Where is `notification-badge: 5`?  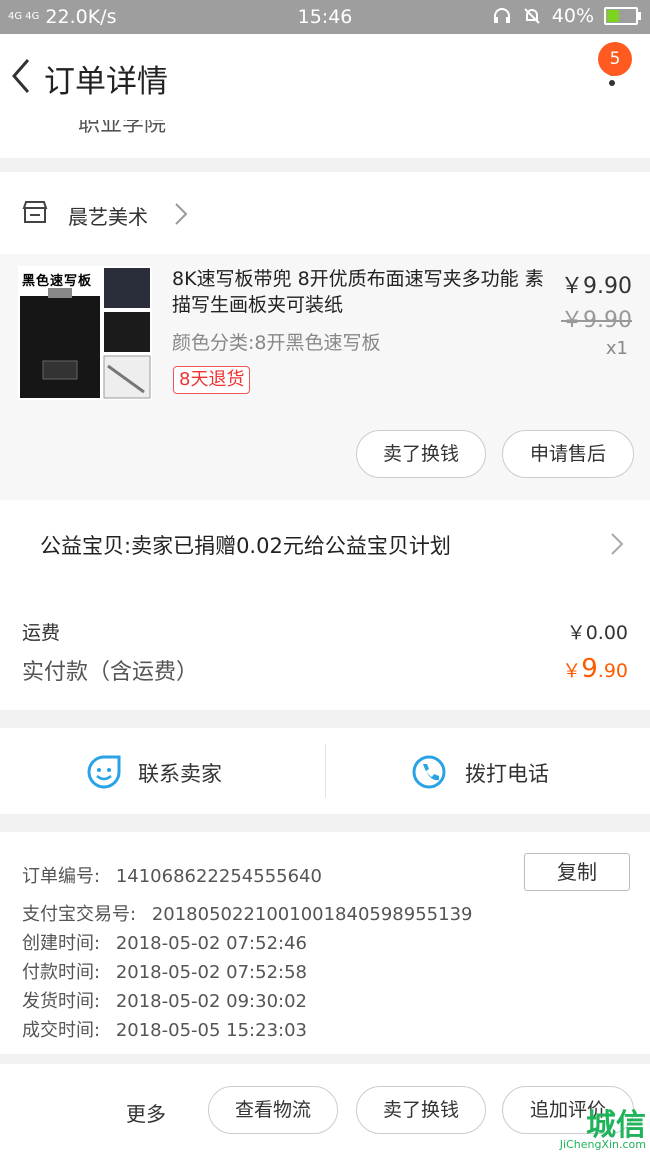 notification-badge: 5 is located at coordinates (615, 59).